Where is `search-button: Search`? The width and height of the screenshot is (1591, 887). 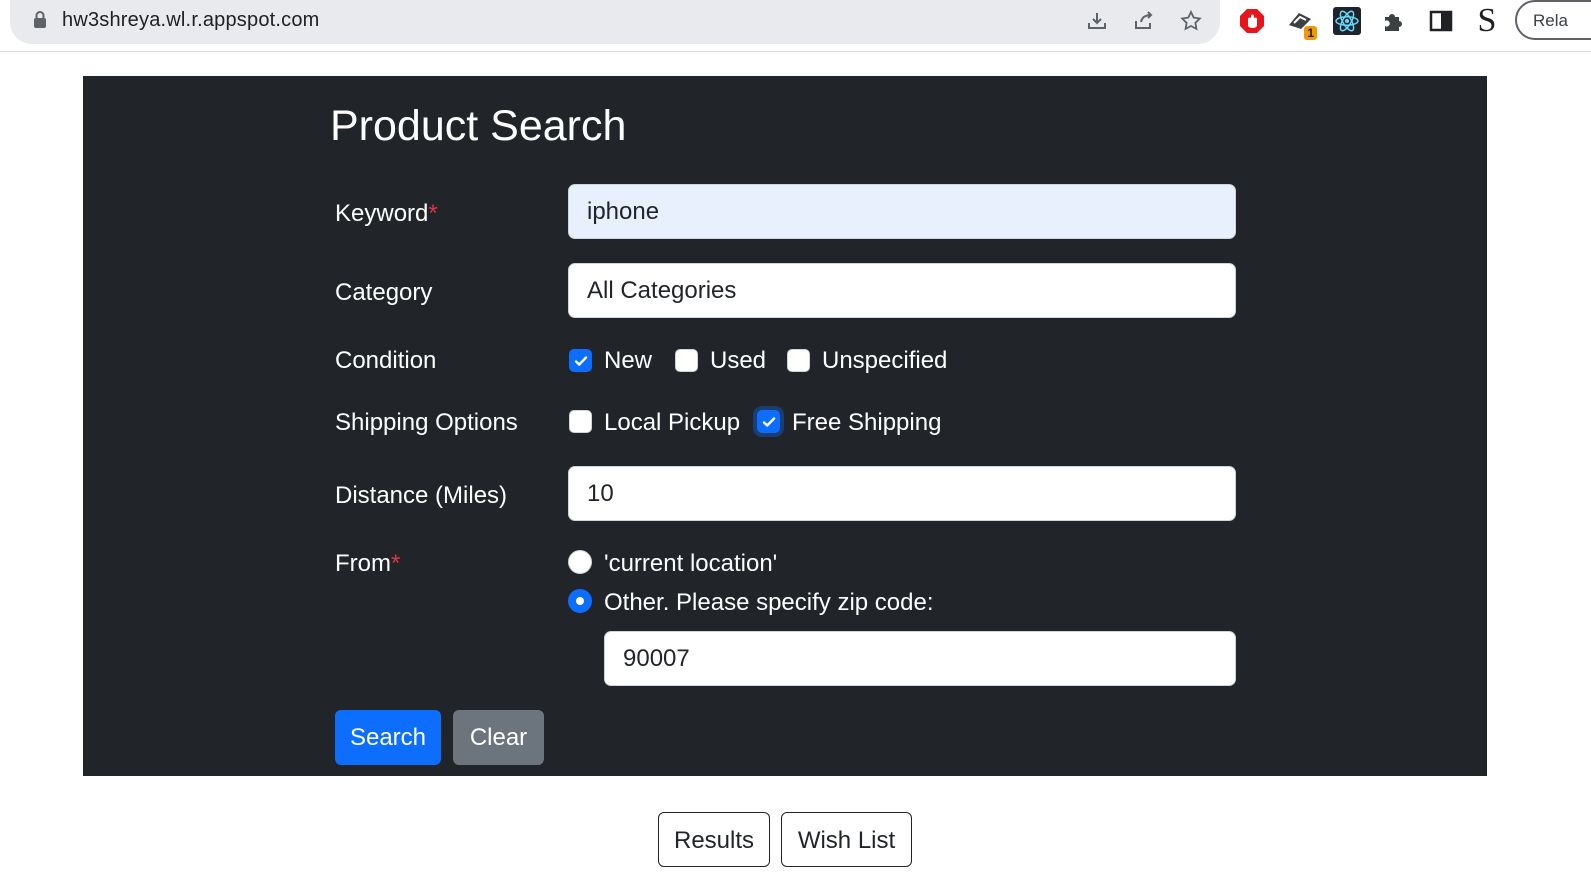 search-button: Search is located at coordinates (388, 737).